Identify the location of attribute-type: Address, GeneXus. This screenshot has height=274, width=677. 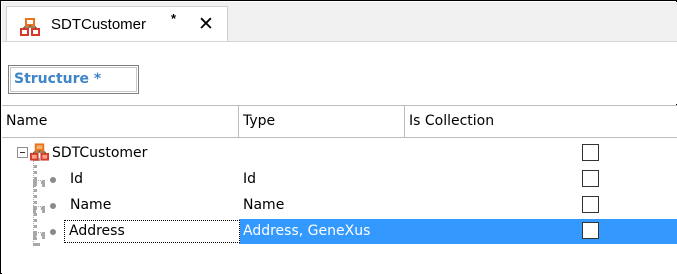
(306, 231).